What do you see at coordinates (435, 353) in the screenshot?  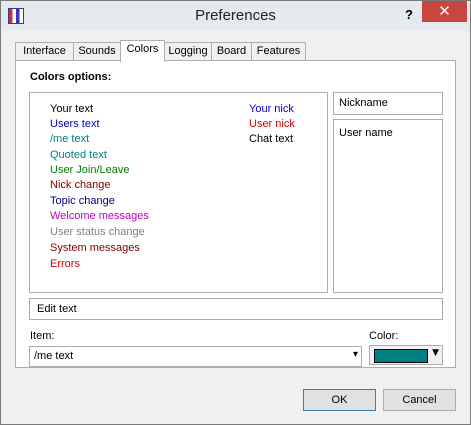 I see `dropdown-arrow-icon: ▼` at bounding box center [435, 353].